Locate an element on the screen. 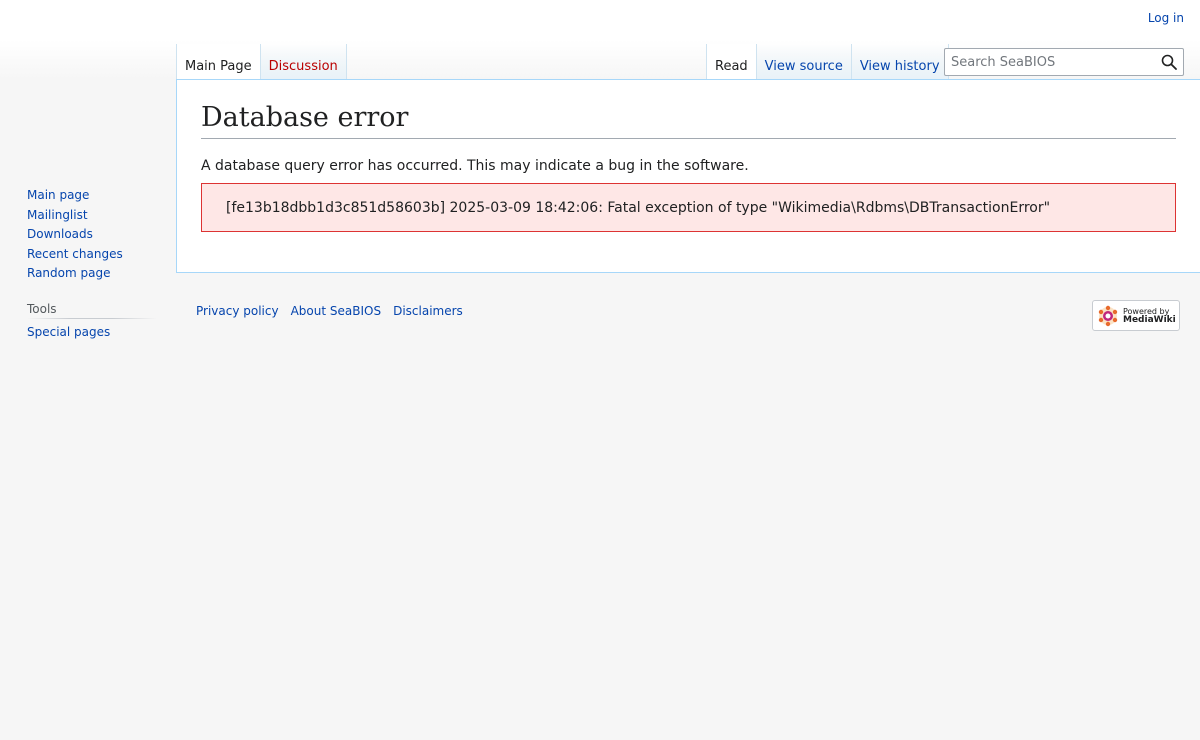 Image resolution: width=1200 pixels, height=740 pixels. namespace-tabs: Main Page Discussion is located at coordinates (261, 62).